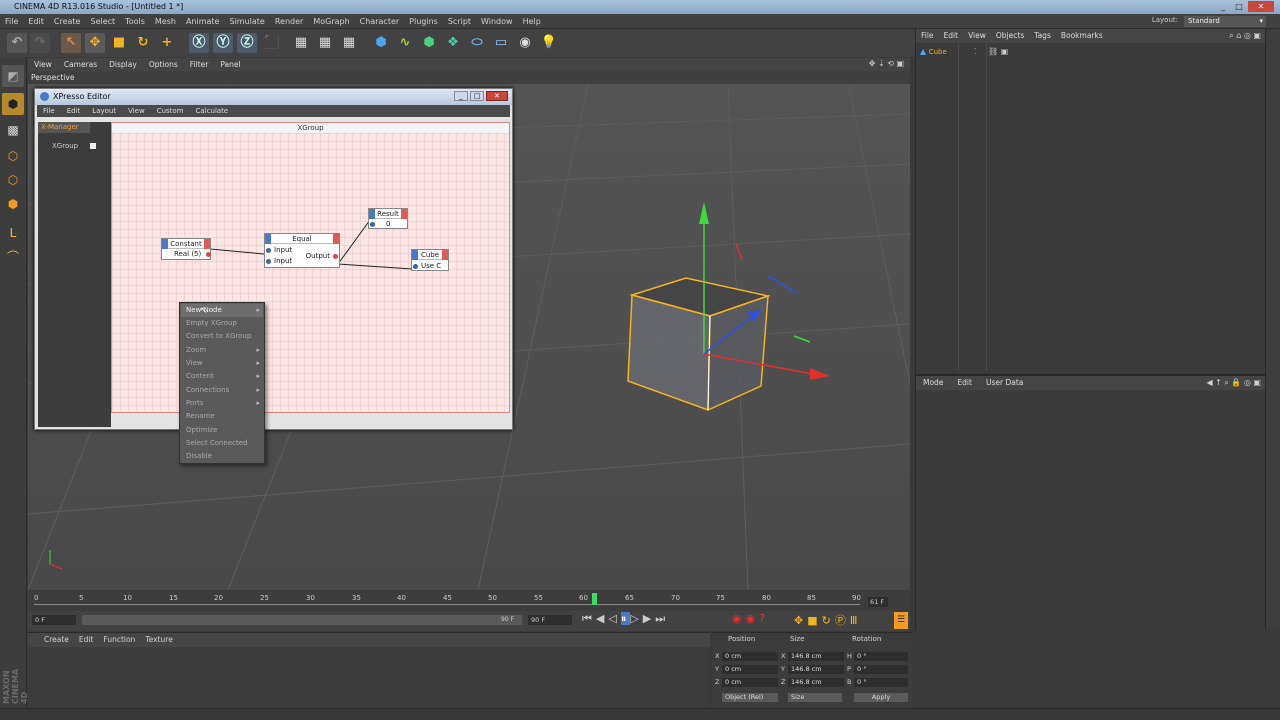  Describe the element at coordinates (550, 620) in the screenshot. I see `end-frame-field: 90 F` at that location.